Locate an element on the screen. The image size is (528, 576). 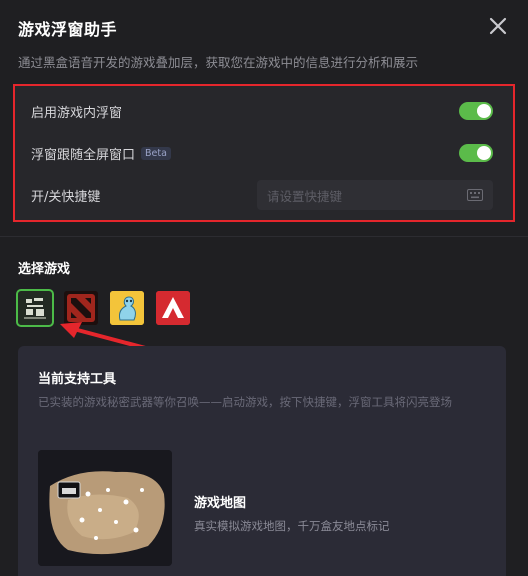
follow-fullscreen-label-wrap: 浮窗跟随全屏窗口 Beta is located at coordinates (101, 153).